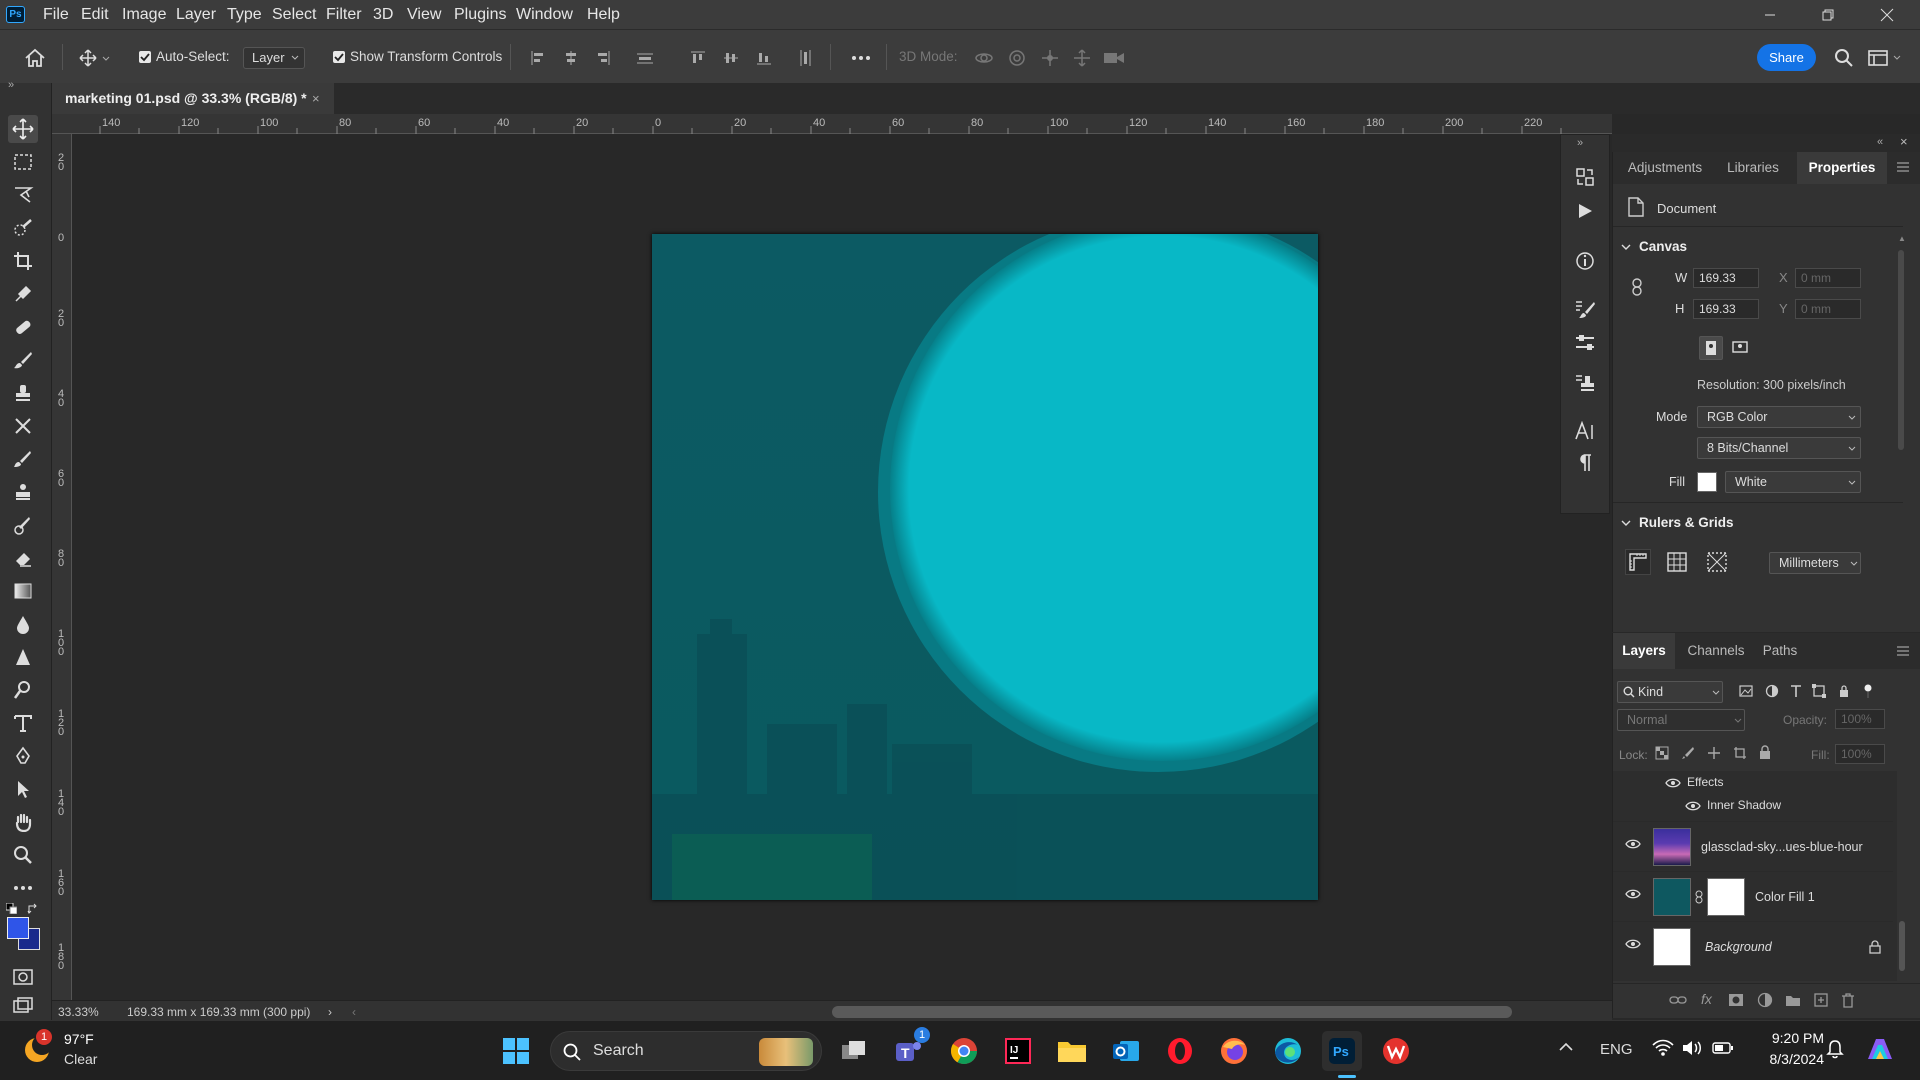  Describe the element at coordinates (731, 58) in the screenshot. I see `align-middle-button` at that location.